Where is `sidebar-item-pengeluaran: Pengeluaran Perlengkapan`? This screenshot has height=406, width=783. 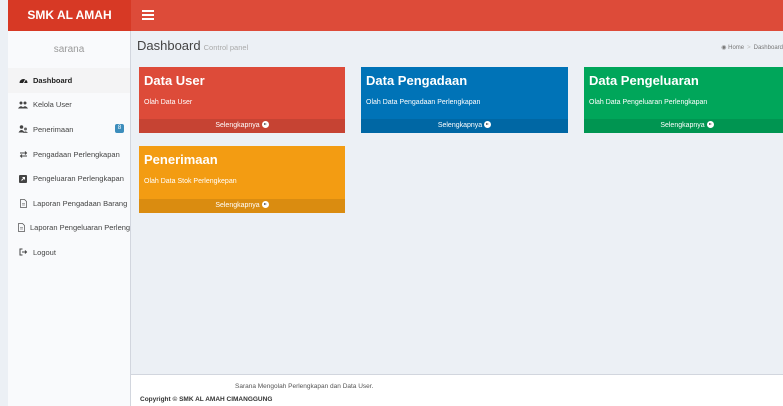 sidebar-item-pengeluaran: Pengeluaran Perlengkapan is located at coordinates (69, 178).